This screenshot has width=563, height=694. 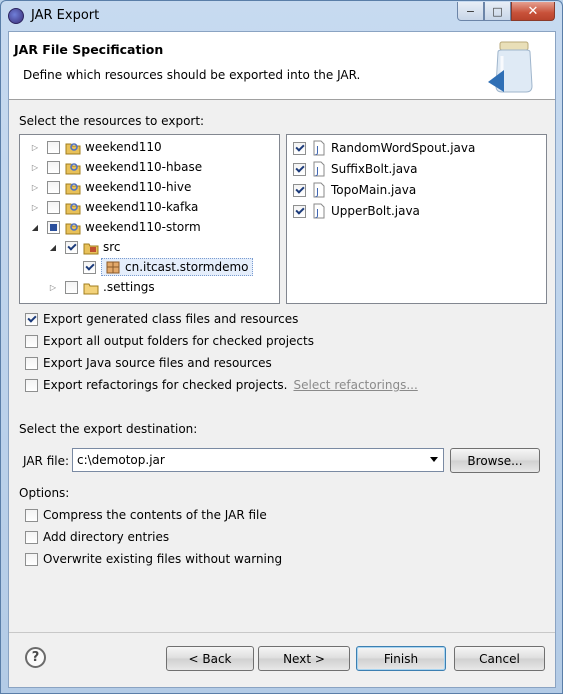 What do you see at coordinates (499, 658) in the screenshot?
I see `cancel-button: Cancel` at bounding box center [499, 658].